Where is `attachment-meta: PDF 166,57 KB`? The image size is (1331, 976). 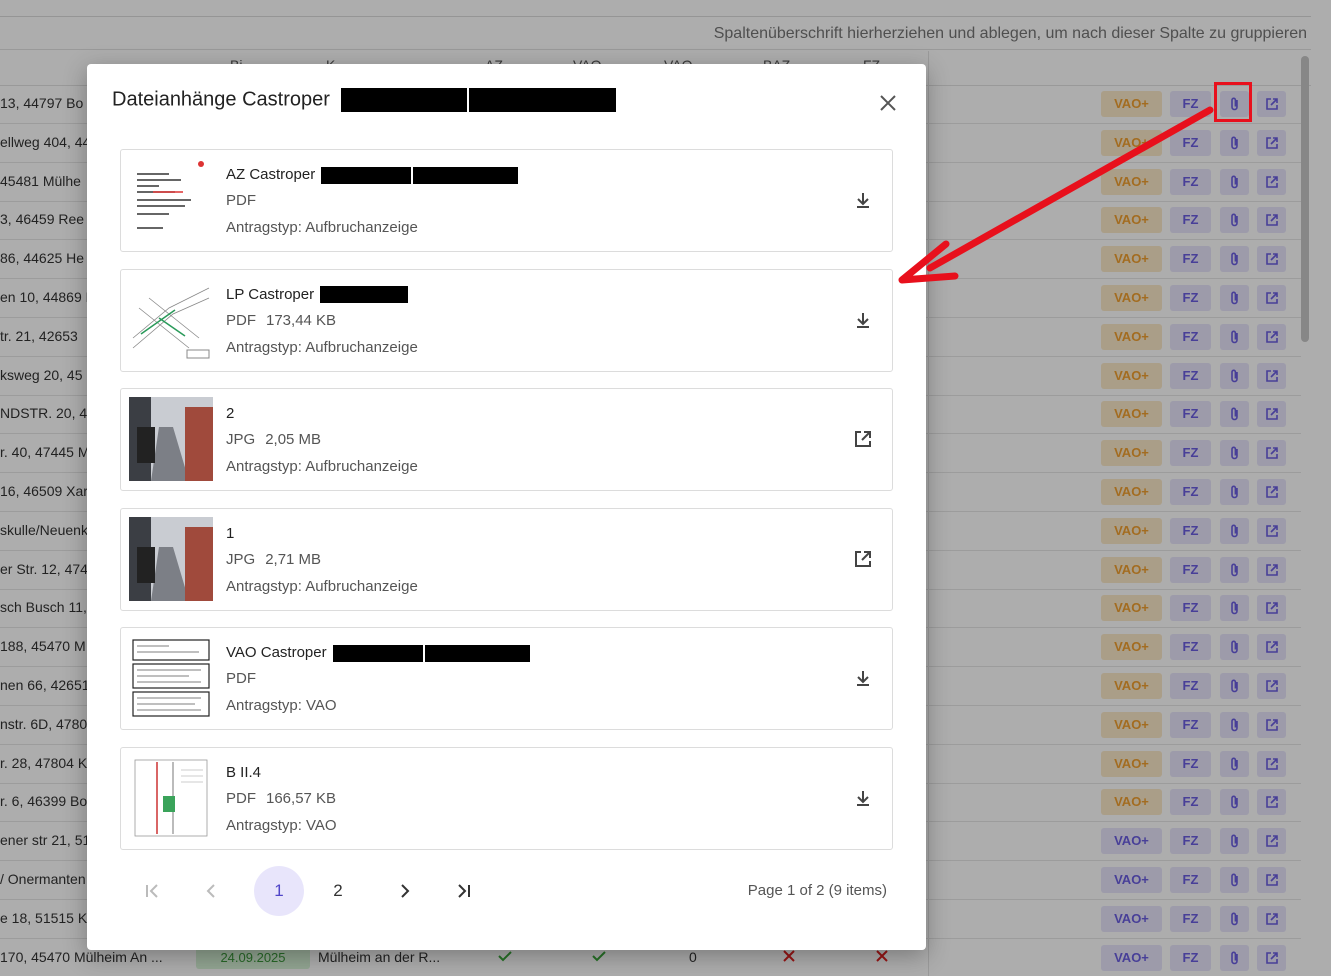
attachment-meta: PDF 166,57 KB is located at coordinates (281, 798).